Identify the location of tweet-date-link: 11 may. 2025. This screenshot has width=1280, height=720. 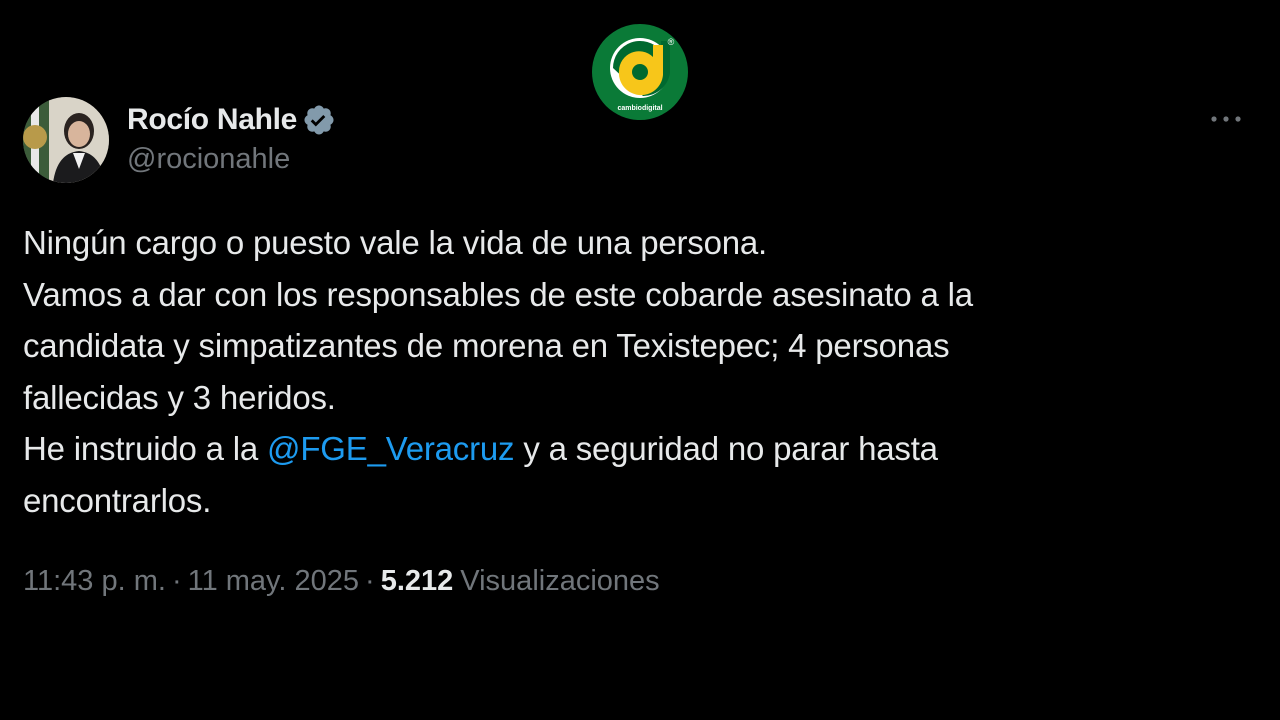
(273, 581).